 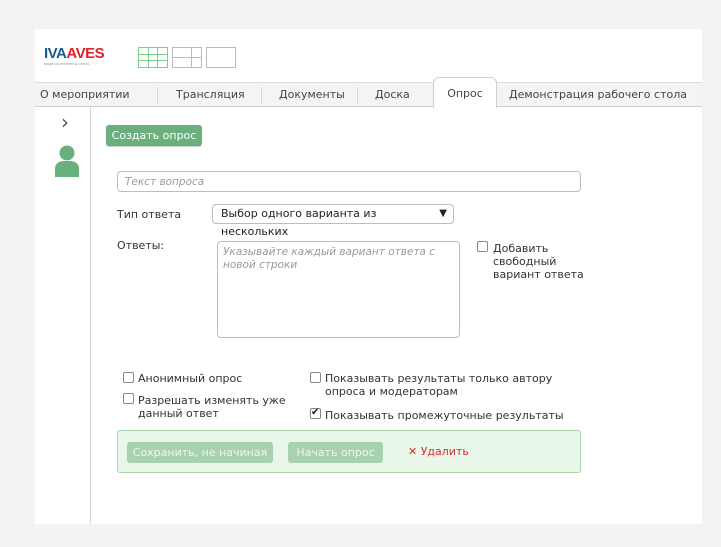 What do you see at coordinates (190, 378) in the screenshot?
I see `anonymous-label: Анонимный опрос` at bounding box center [190, 378].